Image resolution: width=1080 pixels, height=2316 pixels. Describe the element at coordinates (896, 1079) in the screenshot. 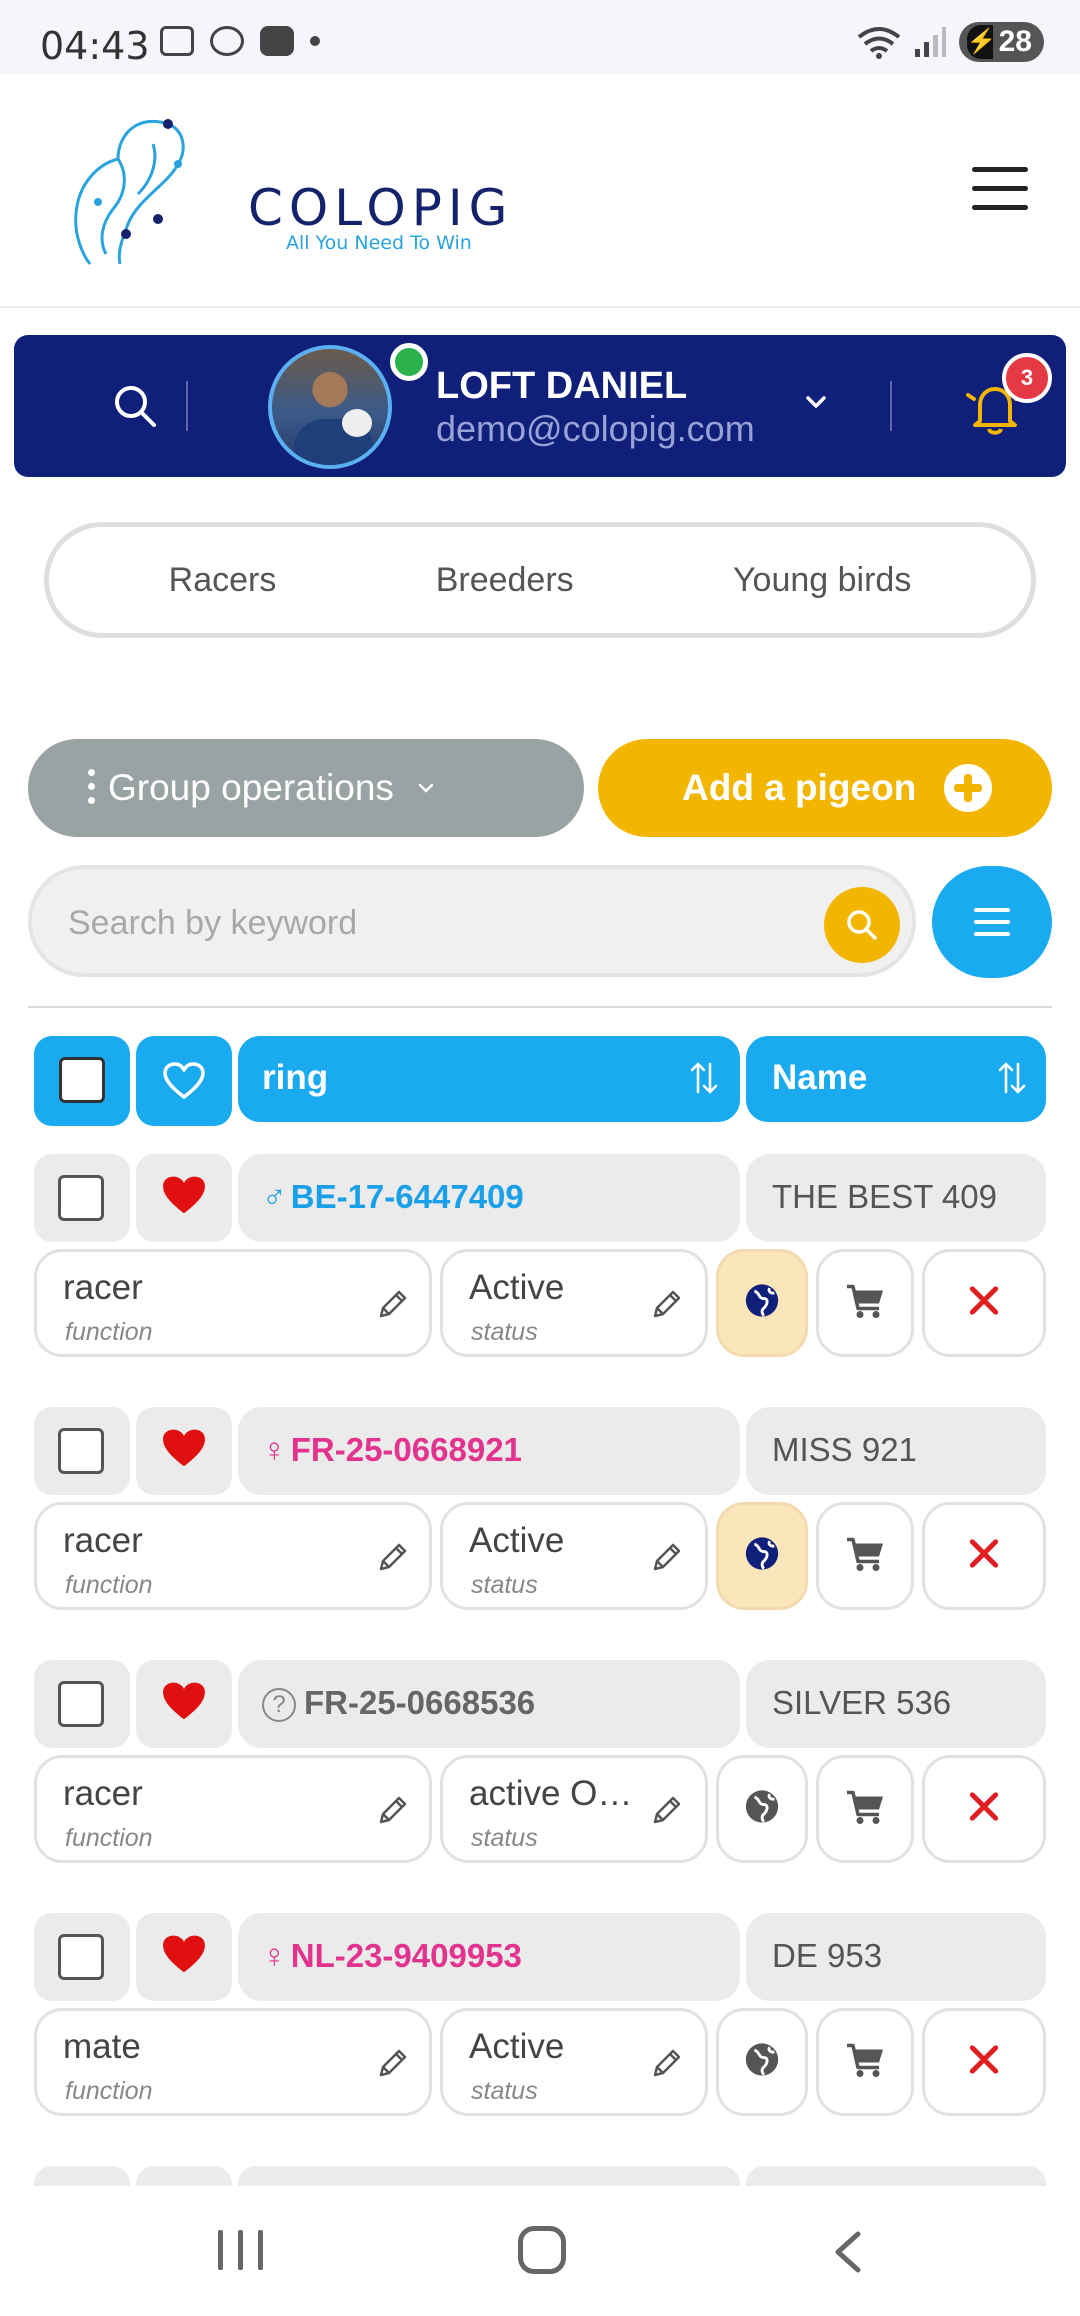

I see `column-header-name: Name` at that location.